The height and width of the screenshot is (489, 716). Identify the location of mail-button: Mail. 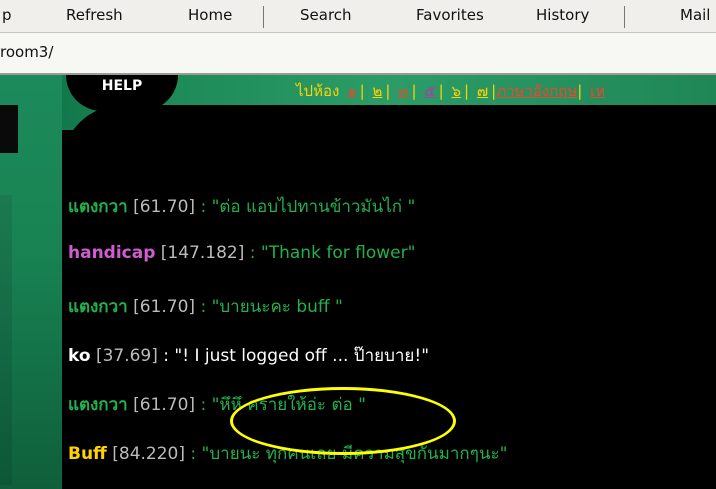
(695, 15).